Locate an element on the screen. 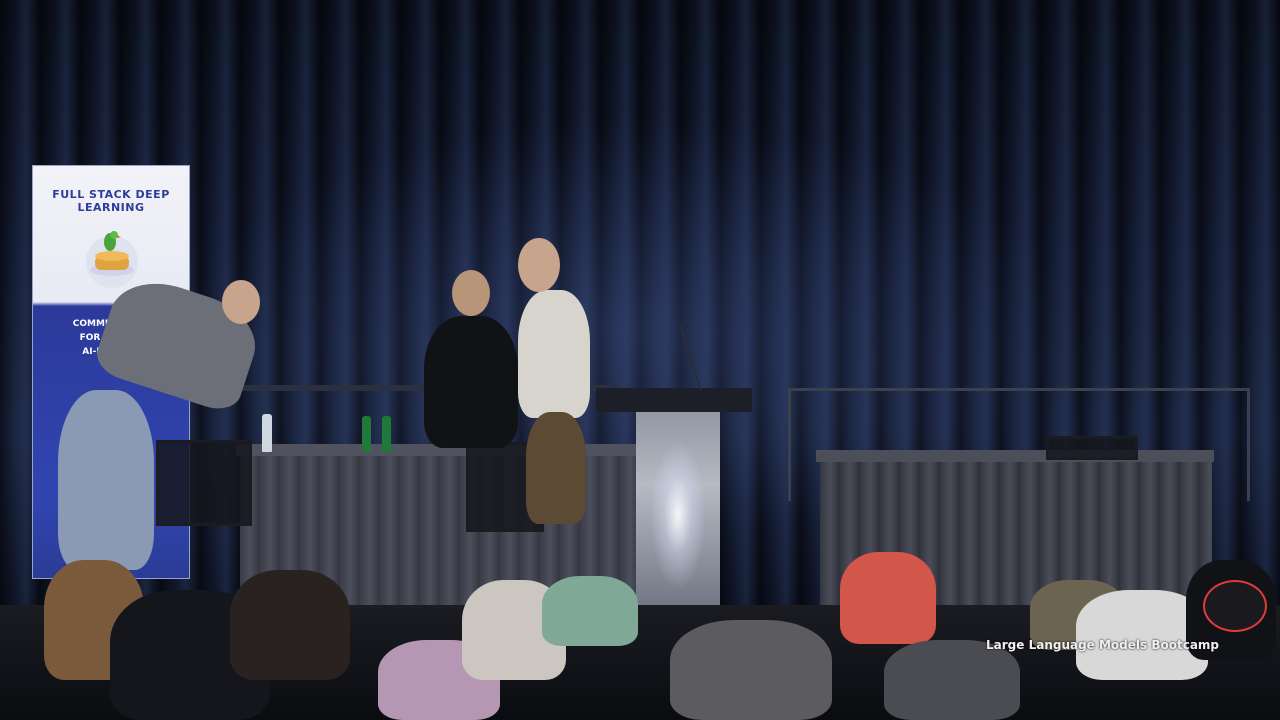  table-top-right is located at coordinates (1015, 456).